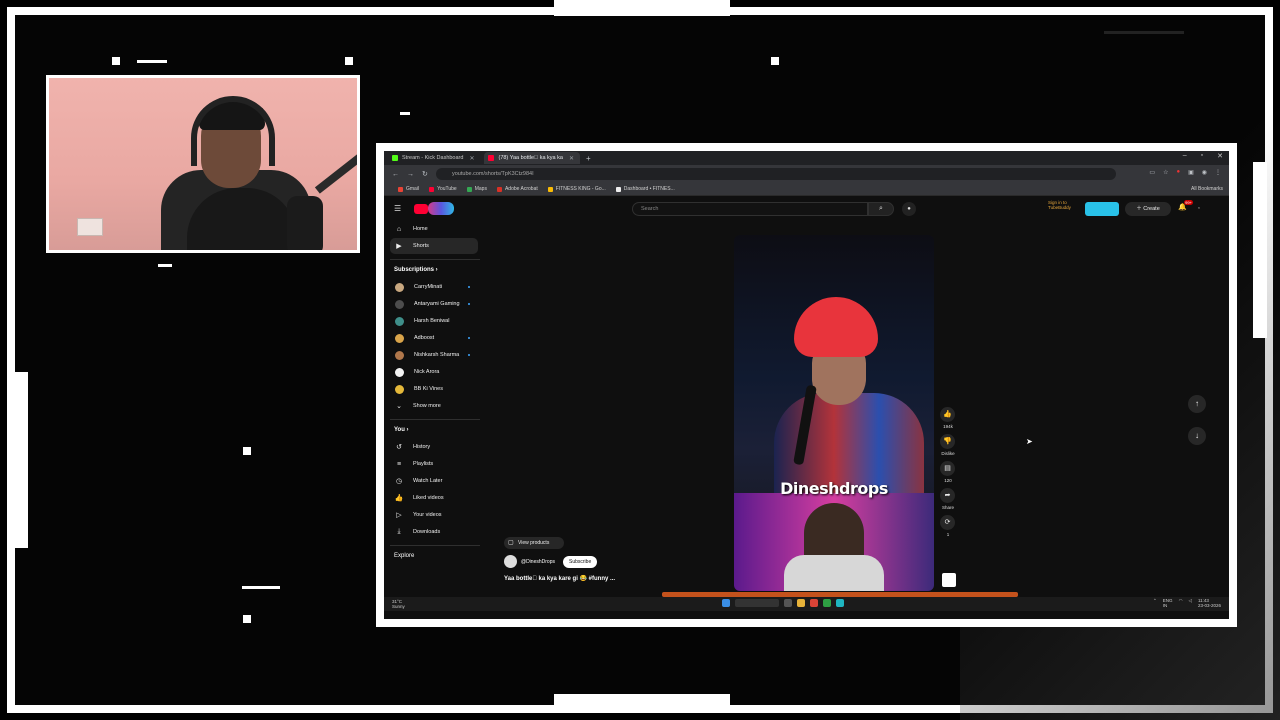  Describe the element at coordinates (1197, 436) in the screenshot. I see `next-short-button: ↓` at that location.